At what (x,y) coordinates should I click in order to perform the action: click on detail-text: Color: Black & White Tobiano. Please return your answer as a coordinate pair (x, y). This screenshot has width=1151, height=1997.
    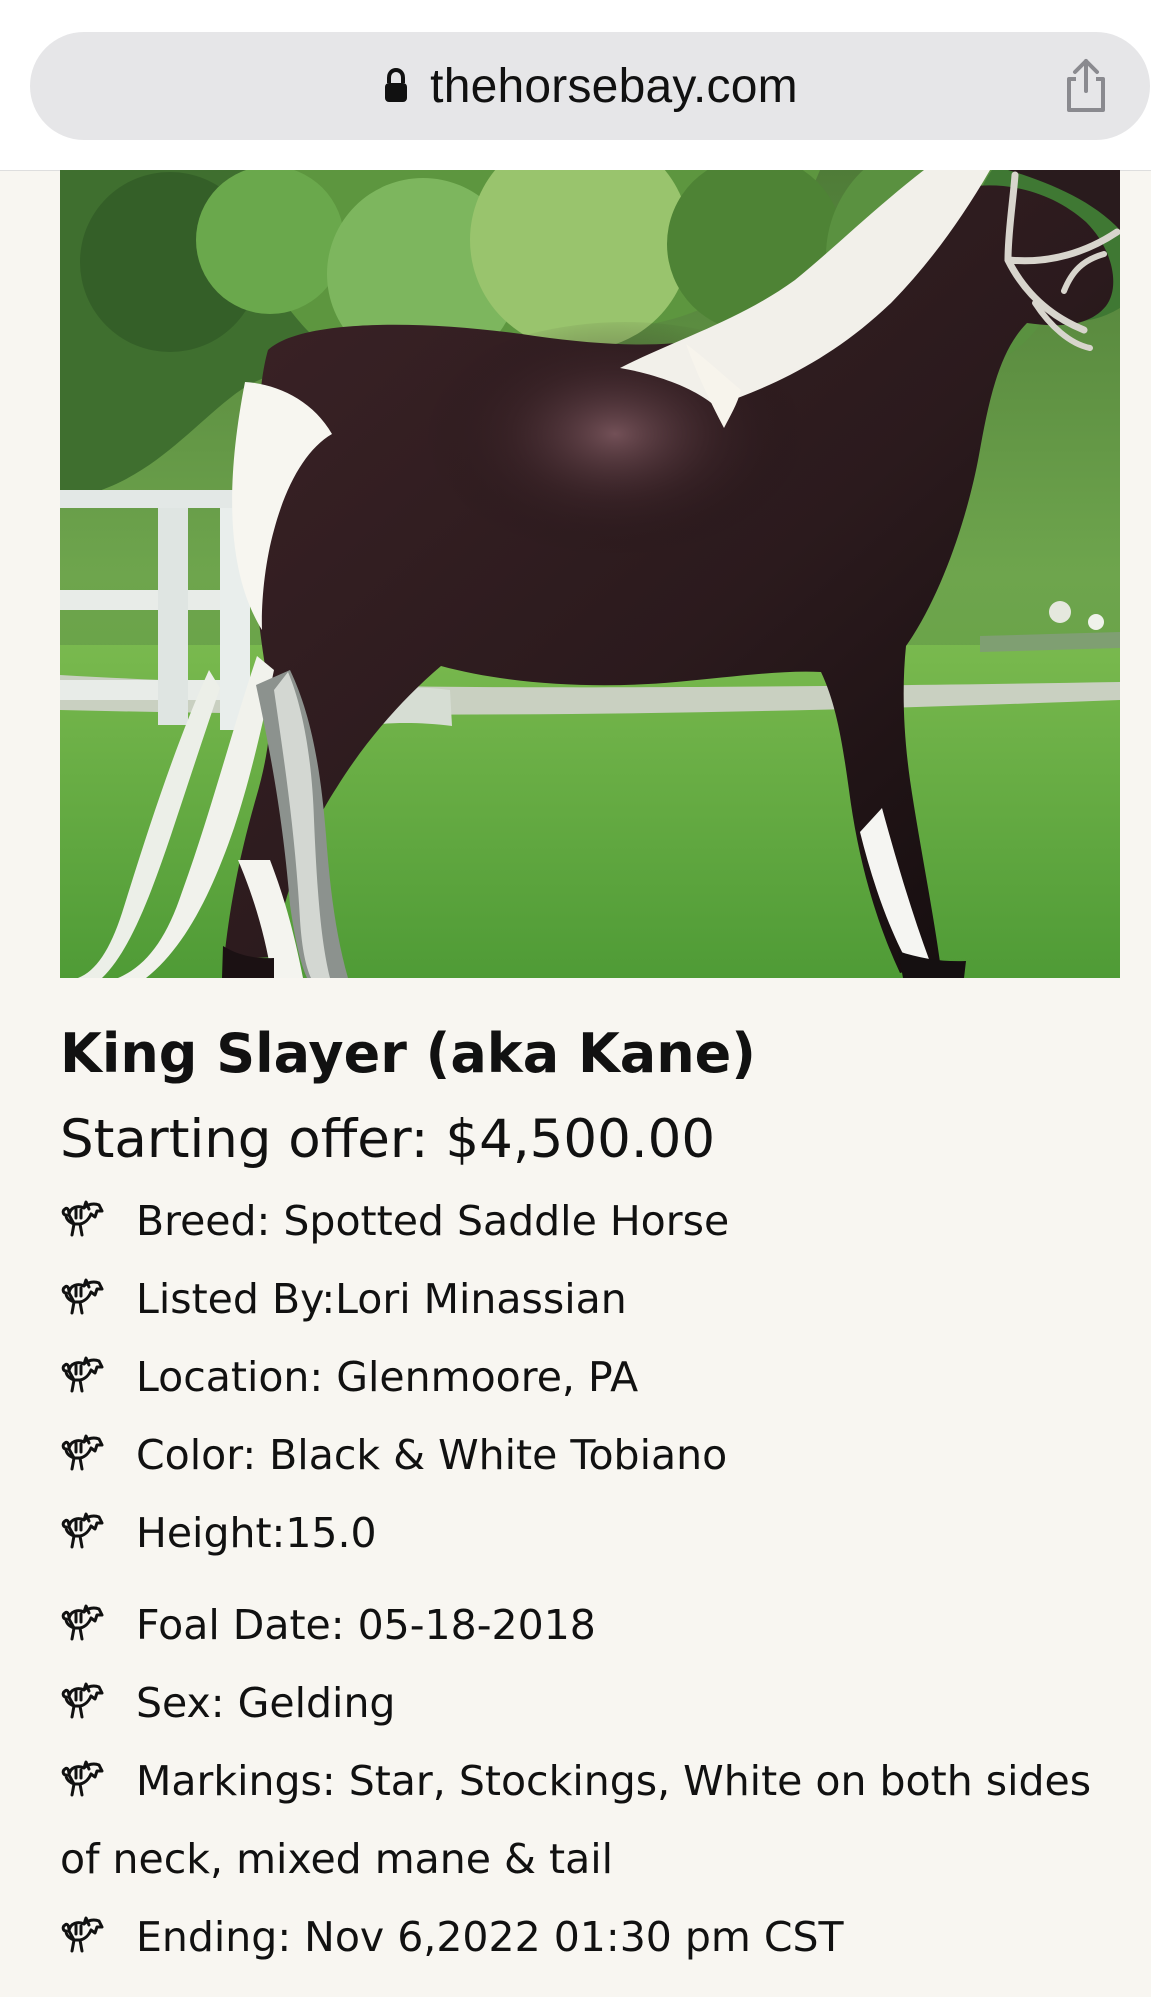
    Looking at the image, I should click on (432, 1455).